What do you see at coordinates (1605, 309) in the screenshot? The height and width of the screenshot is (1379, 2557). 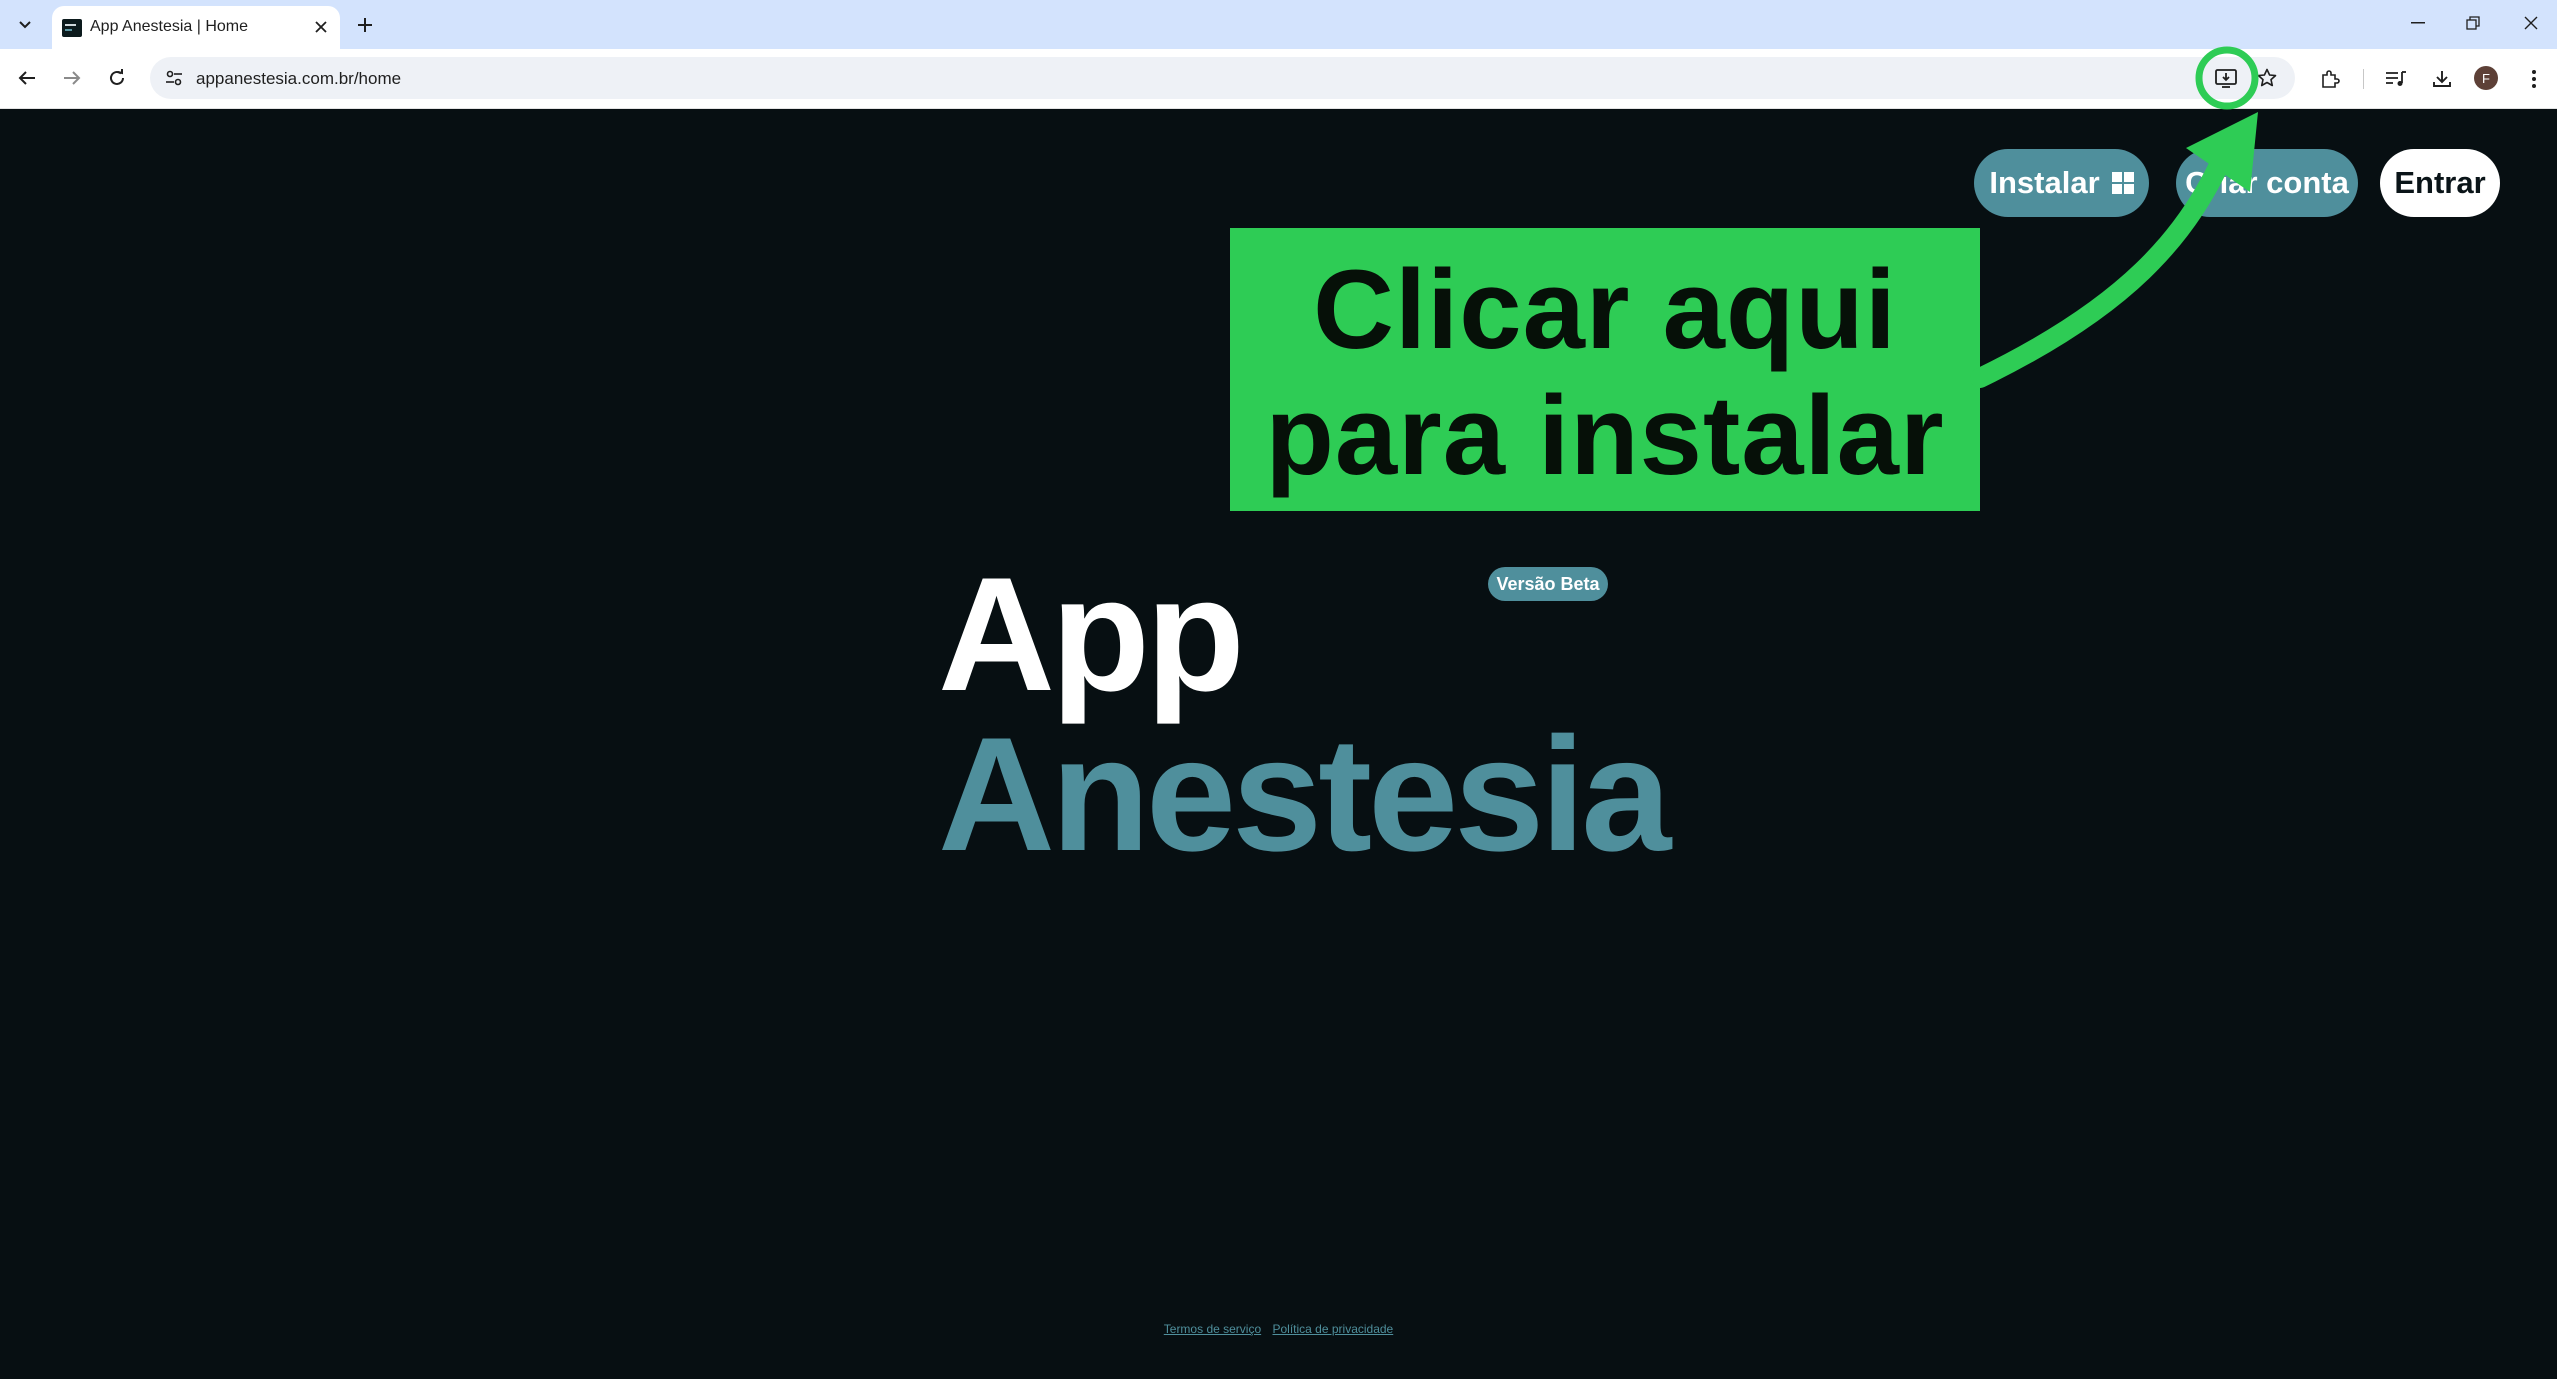 I see `callout-line-1: Clicar aqui` at bounding box center [1605, 309].